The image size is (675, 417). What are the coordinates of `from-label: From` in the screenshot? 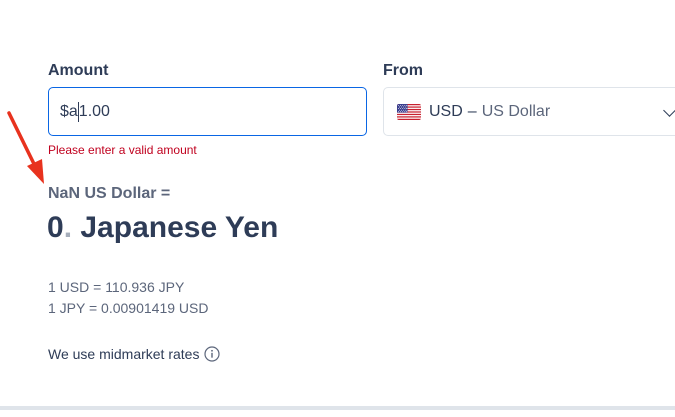 It's located at (403, 70).